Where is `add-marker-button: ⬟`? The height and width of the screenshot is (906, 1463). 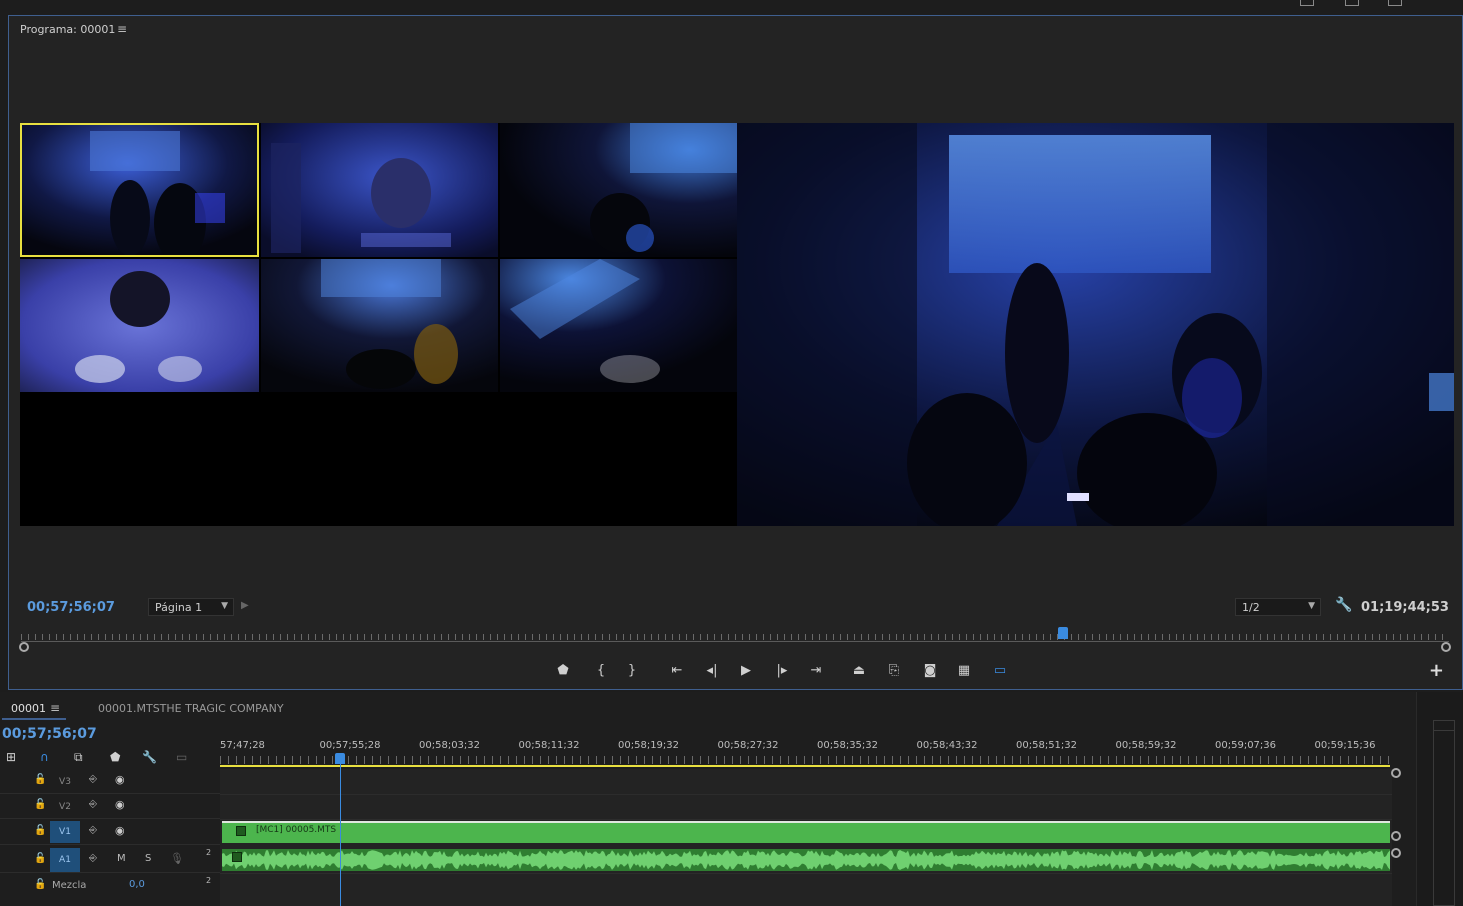
add-marker-button: ⬟ is located at coordinates (563, 671).